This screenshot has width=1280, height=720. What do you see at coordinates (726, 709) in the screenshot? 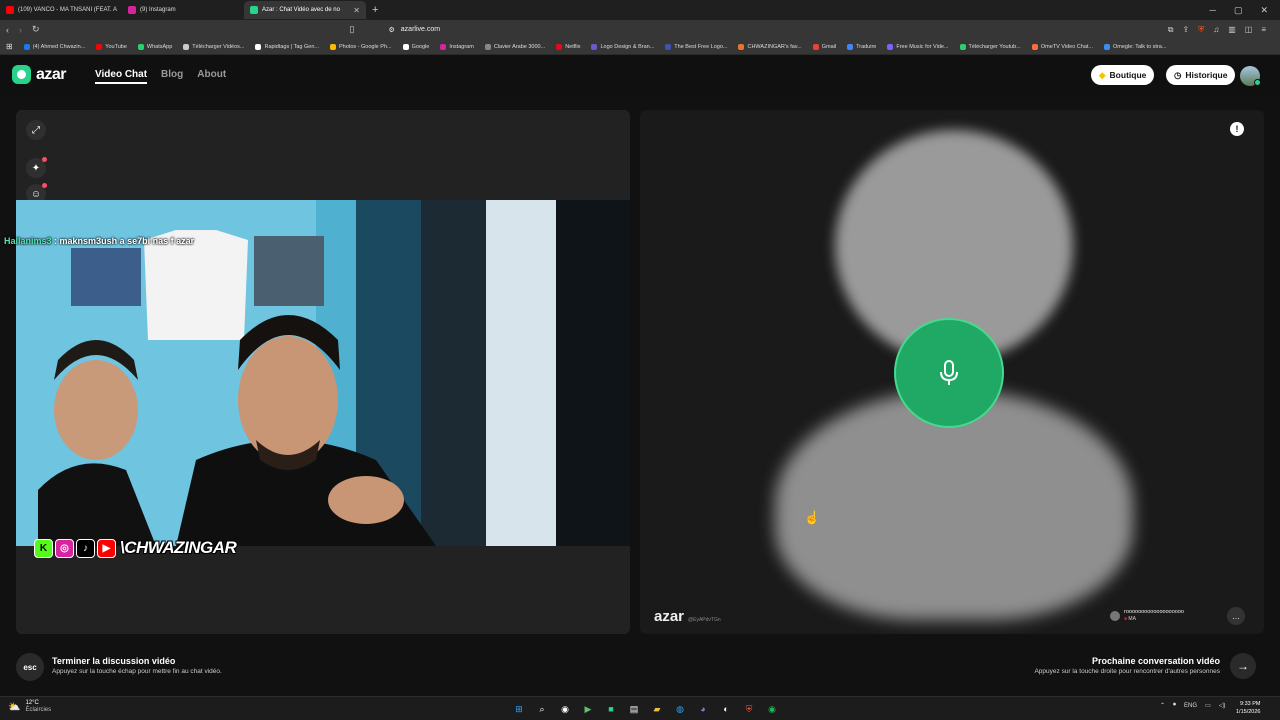
I see `steam-icon: ◐` at bounding box center [726, 709].